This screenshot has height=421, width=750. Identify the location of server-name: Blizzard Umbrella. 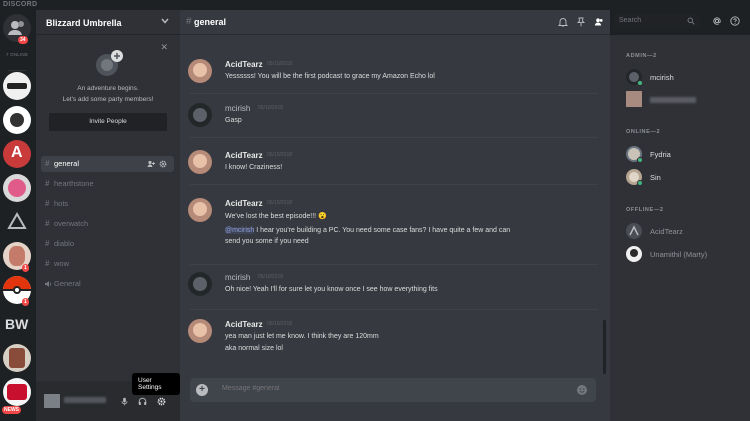
(84, 23).